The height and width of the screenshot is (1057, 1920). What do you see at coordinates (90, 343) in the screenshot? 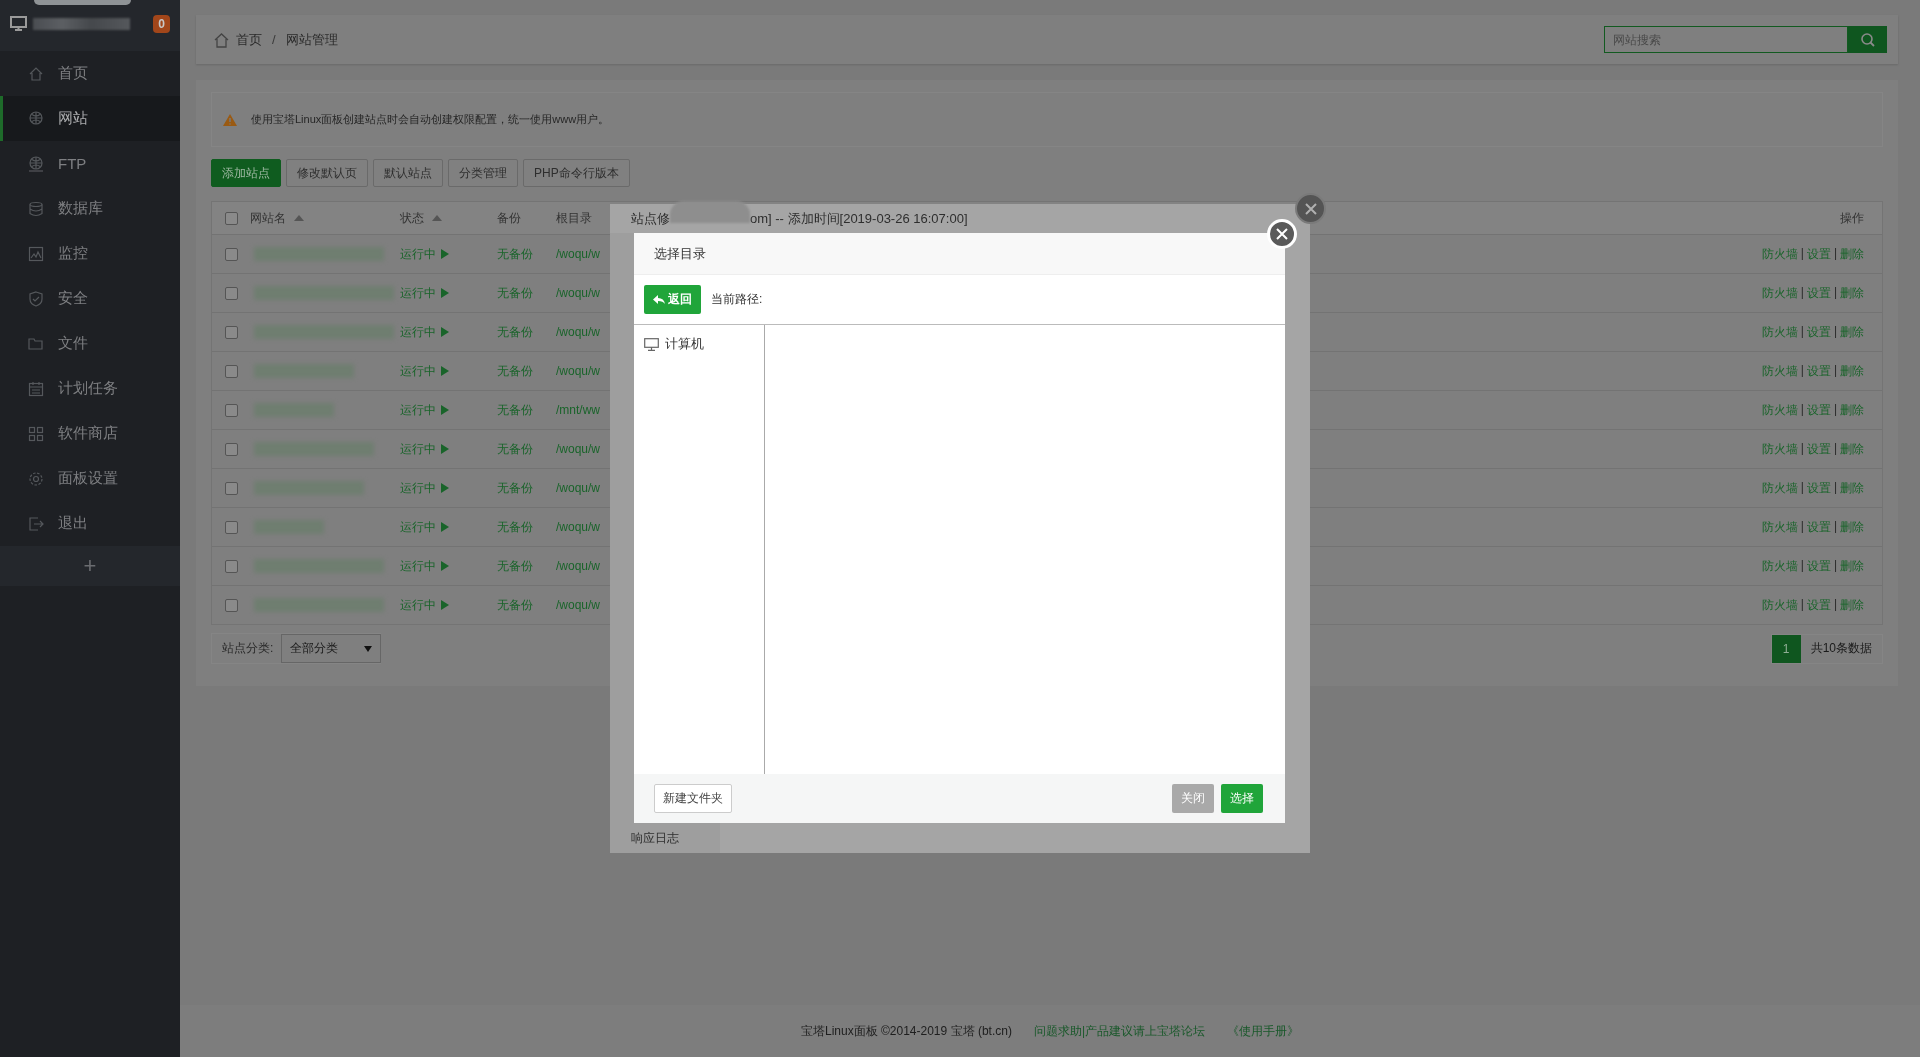
I see `sidebar-item: 文件` at bounding box center [90, 343].